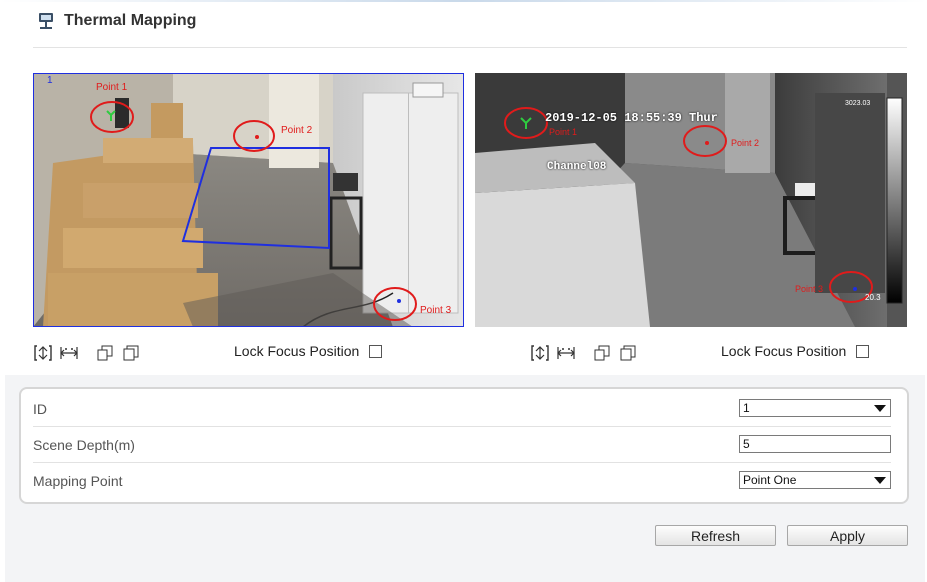  I want to click on page-header: Thermal Mapping, so click(116, 21).